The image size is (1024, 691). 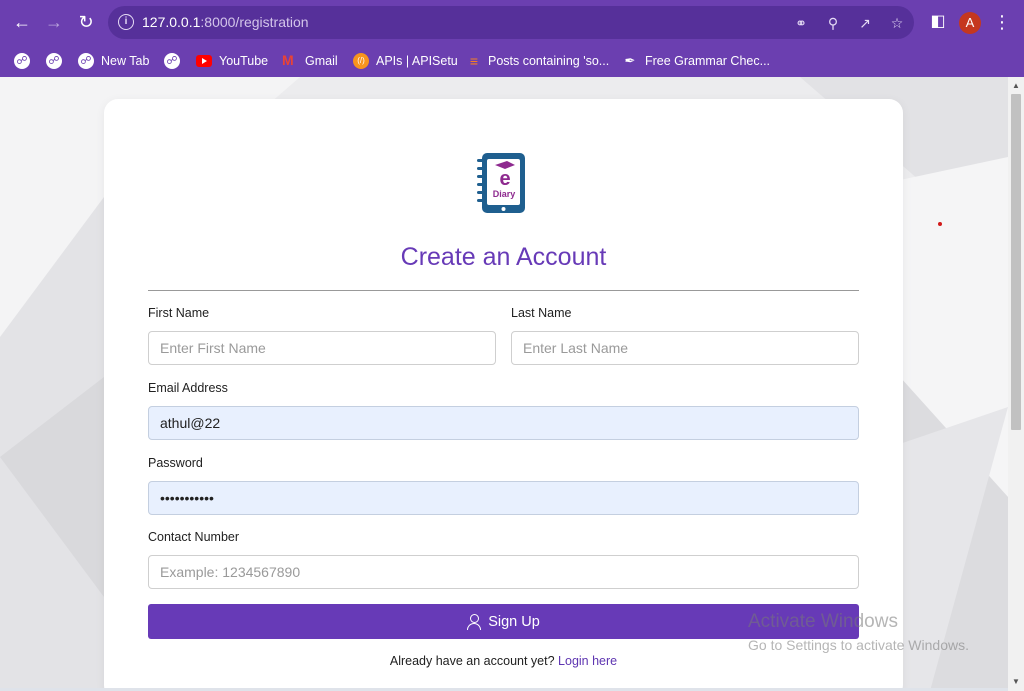 I want to click on contact-number-field, so click(x=503, y=572).